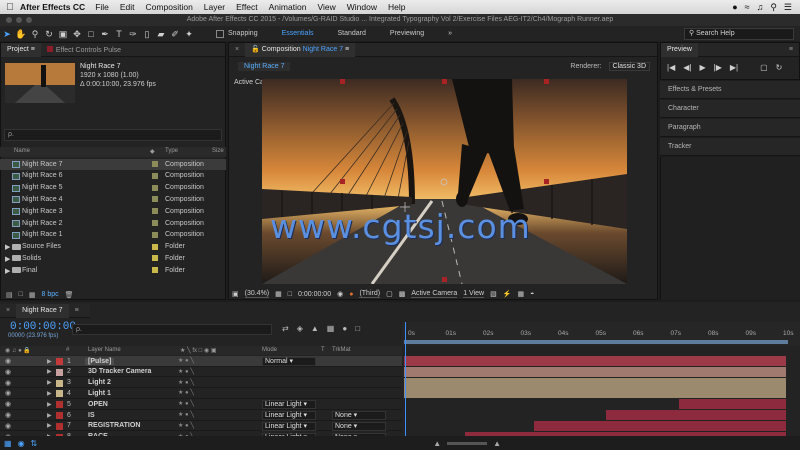 Image resolution: width=800 pixels, height=450 pixels. What do you see at coordinates (127, 7) in the screenshot?
I see `menu-edit: Edit` at bounding box center [127, 7].